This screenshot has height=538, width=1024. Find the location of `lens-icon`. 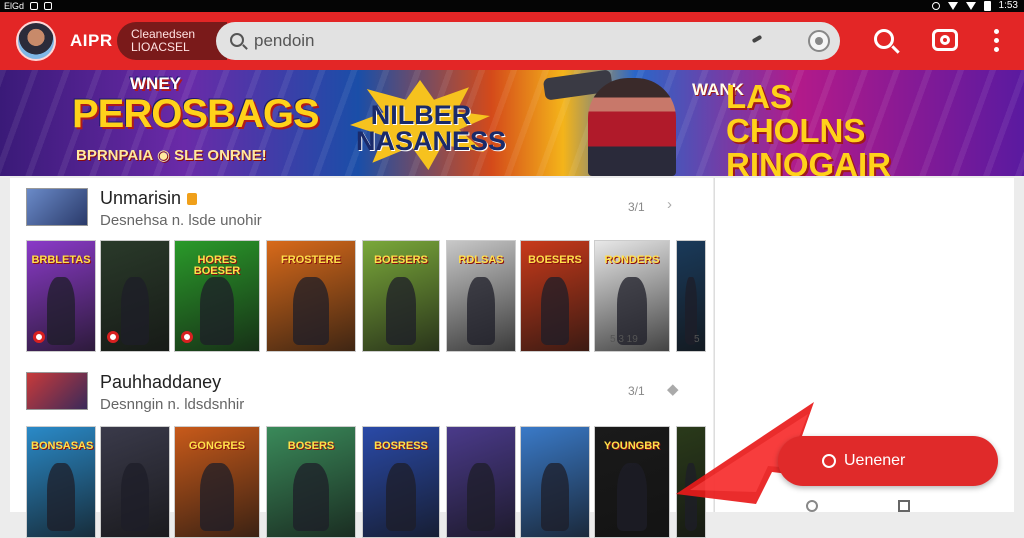

lens-icon is located at coordinates (819, 41).